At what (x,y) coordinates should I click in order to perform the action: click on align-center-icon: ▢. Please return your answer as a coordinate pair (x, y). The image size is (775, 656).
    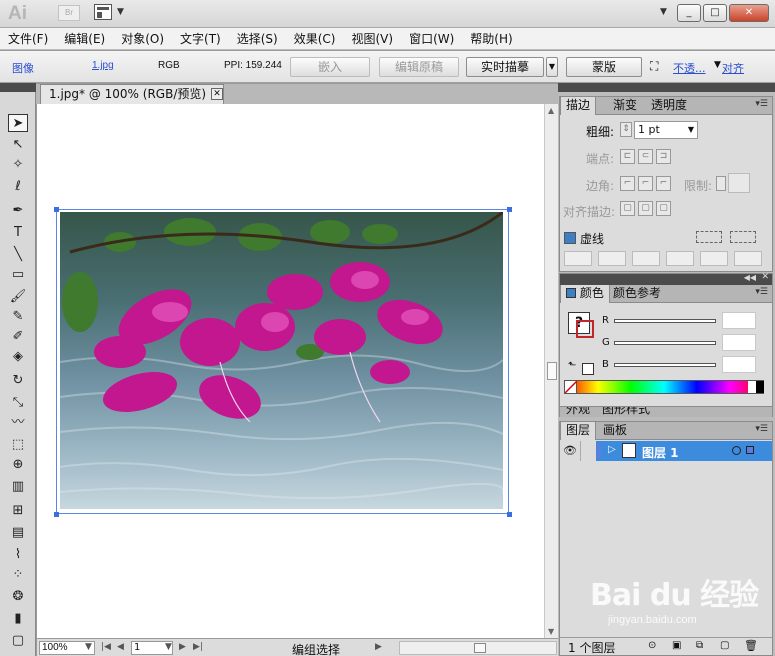
    Looking at the image, I should click on (627, 208).